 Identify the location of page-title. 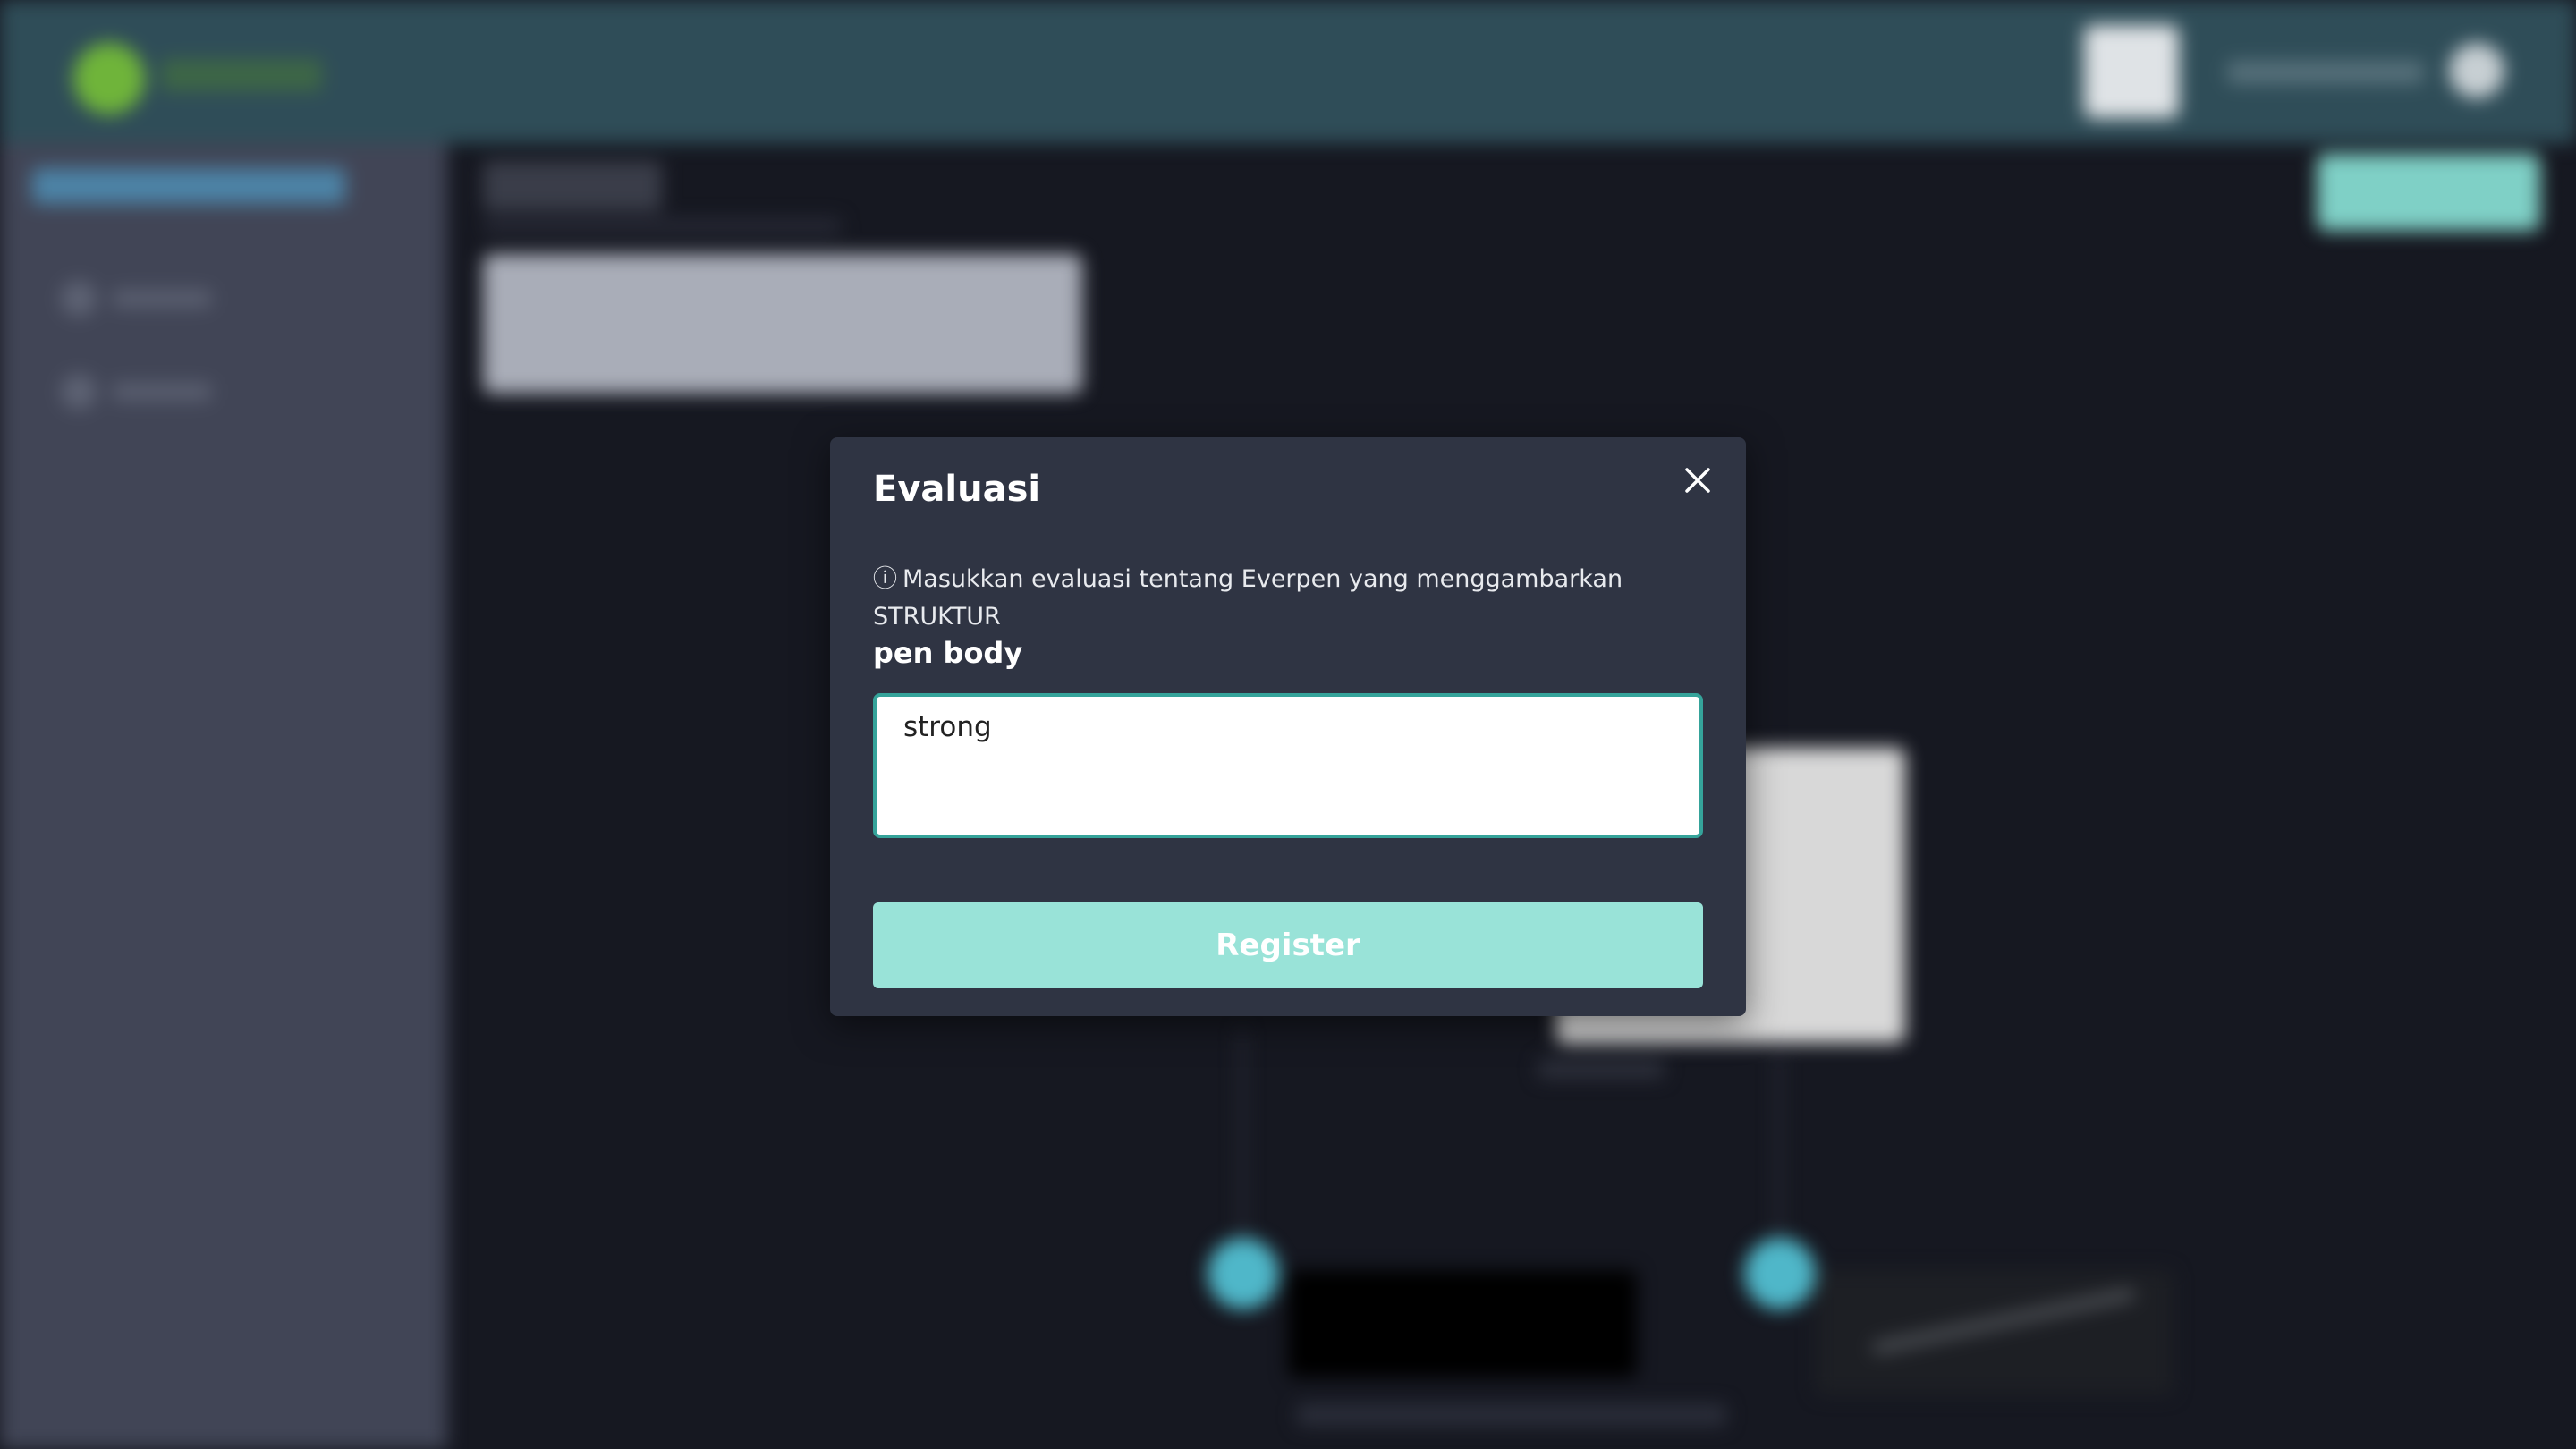
(572, 186).